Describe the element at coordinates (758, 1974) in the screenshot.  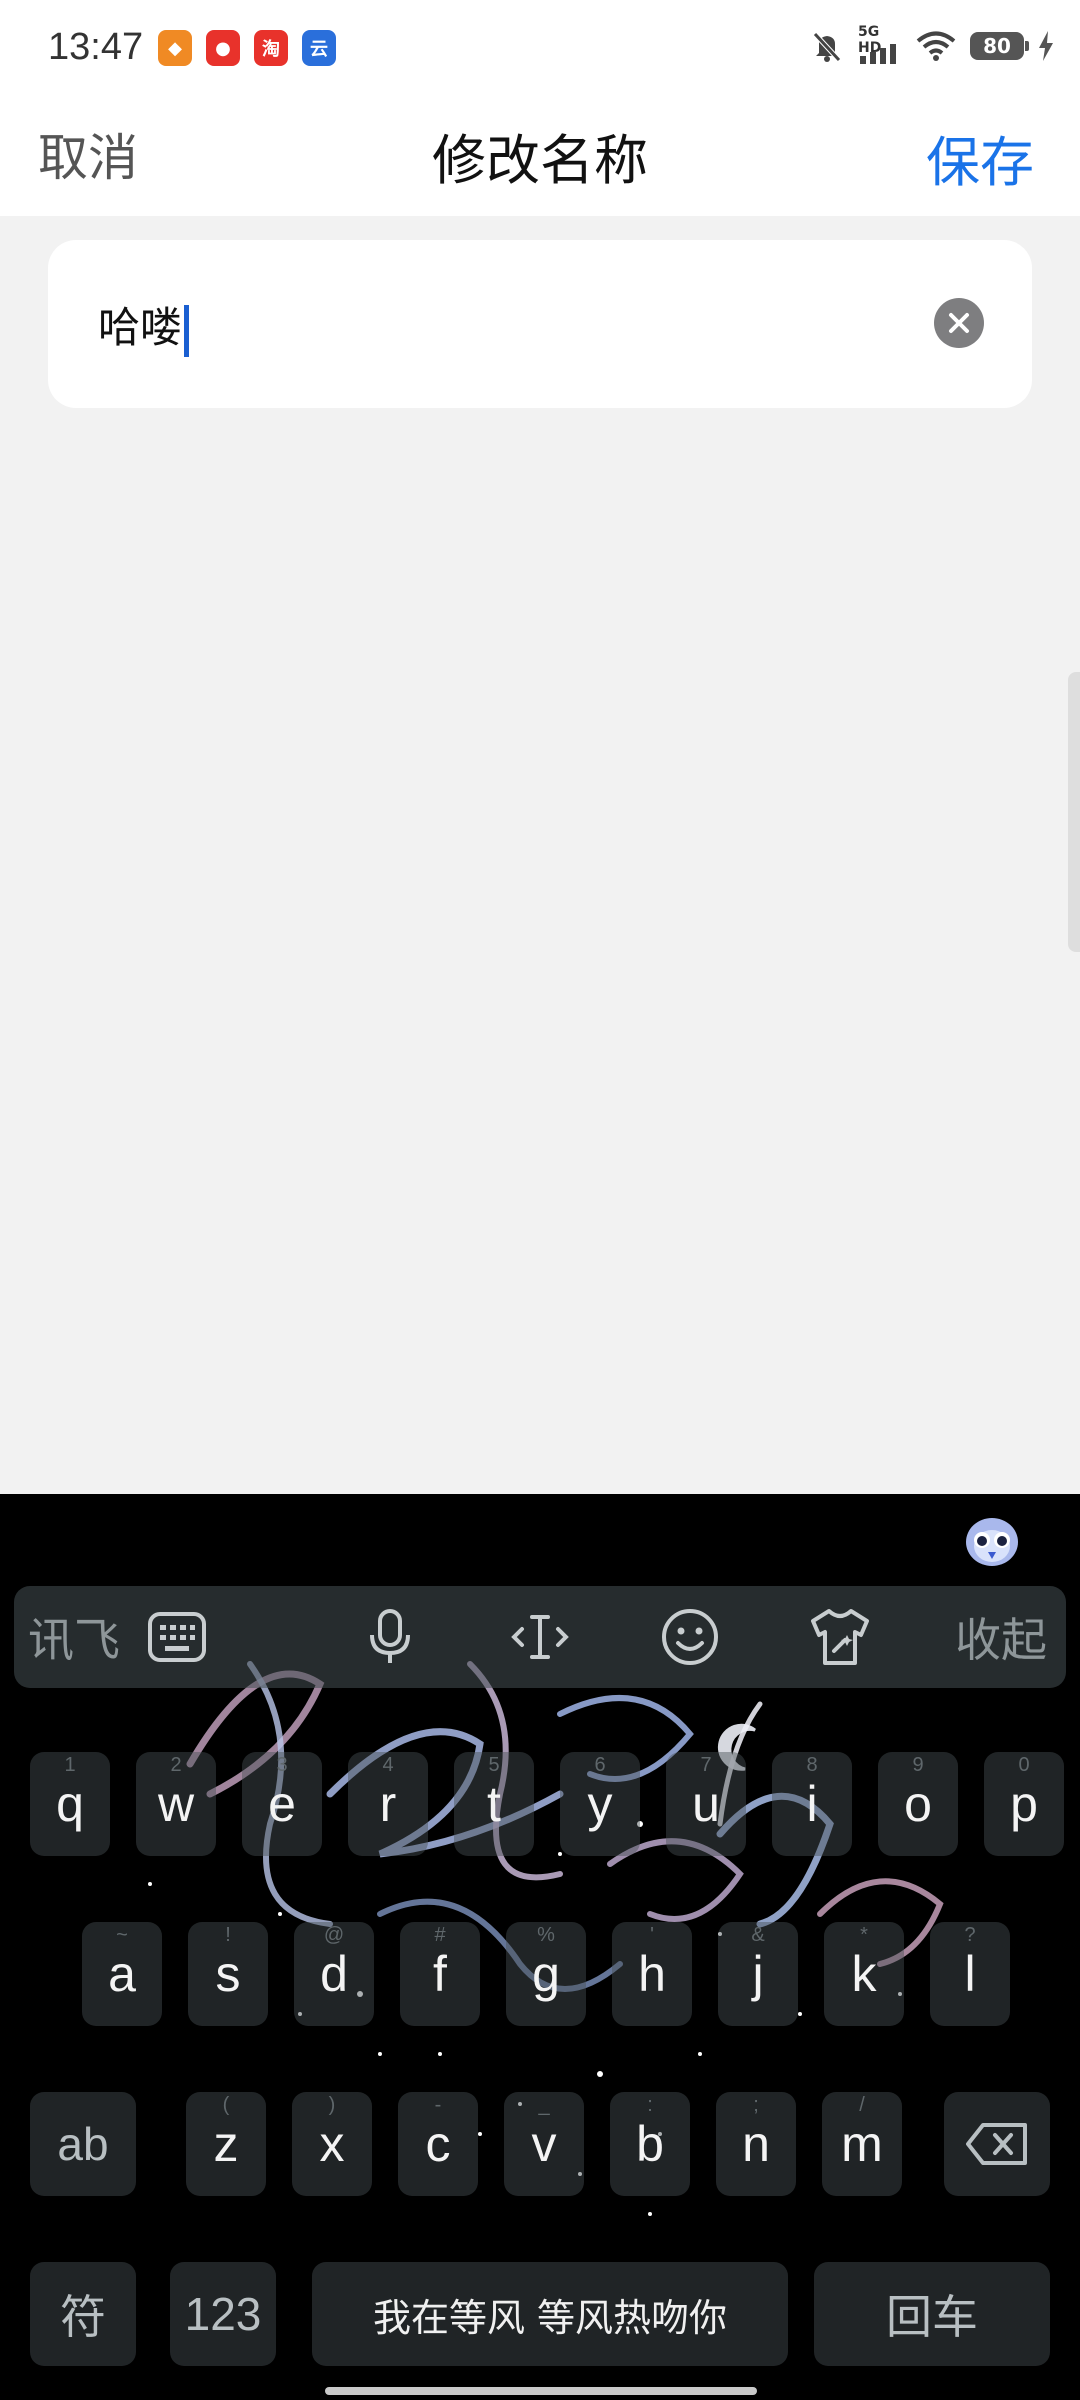
I see `key-j: & j` at that location.